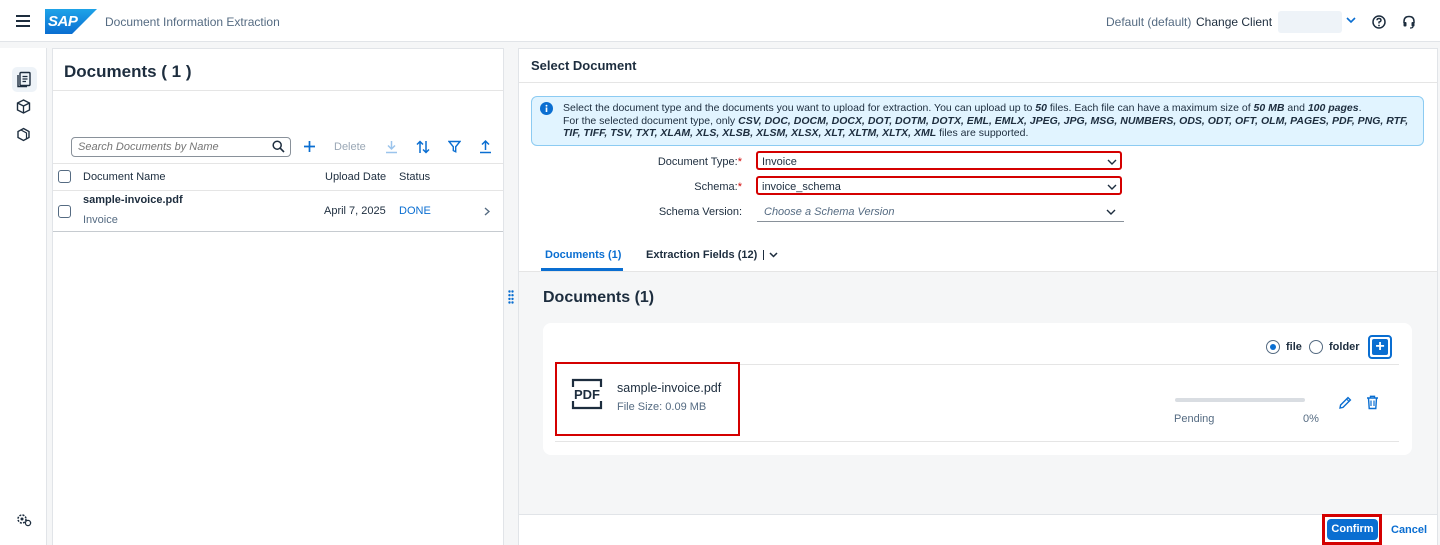 This screenshot has height=545, width=1440. Describe the element at coordinates (546, 108) in the screenshot. I see `info-icon` at that location.